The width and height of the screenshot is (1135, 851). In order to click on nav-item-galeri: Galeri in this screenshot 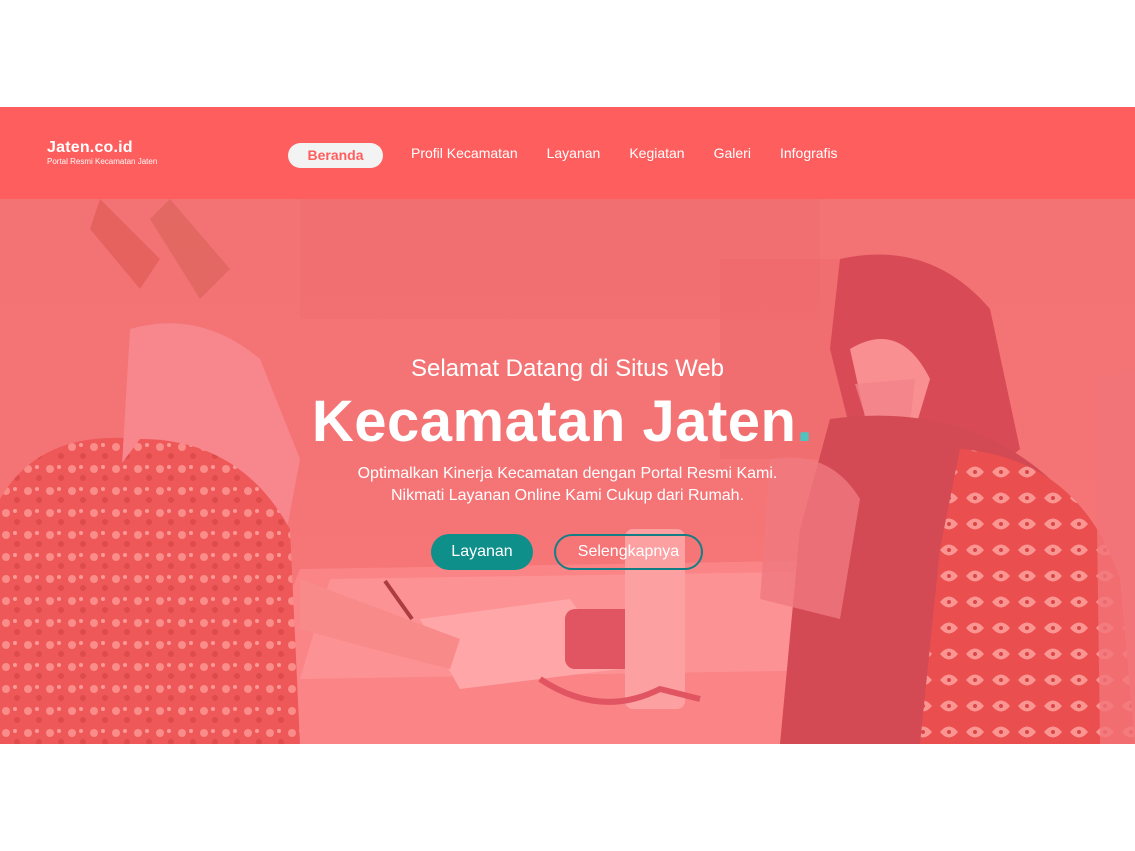, I will do `click(732, 153)`.